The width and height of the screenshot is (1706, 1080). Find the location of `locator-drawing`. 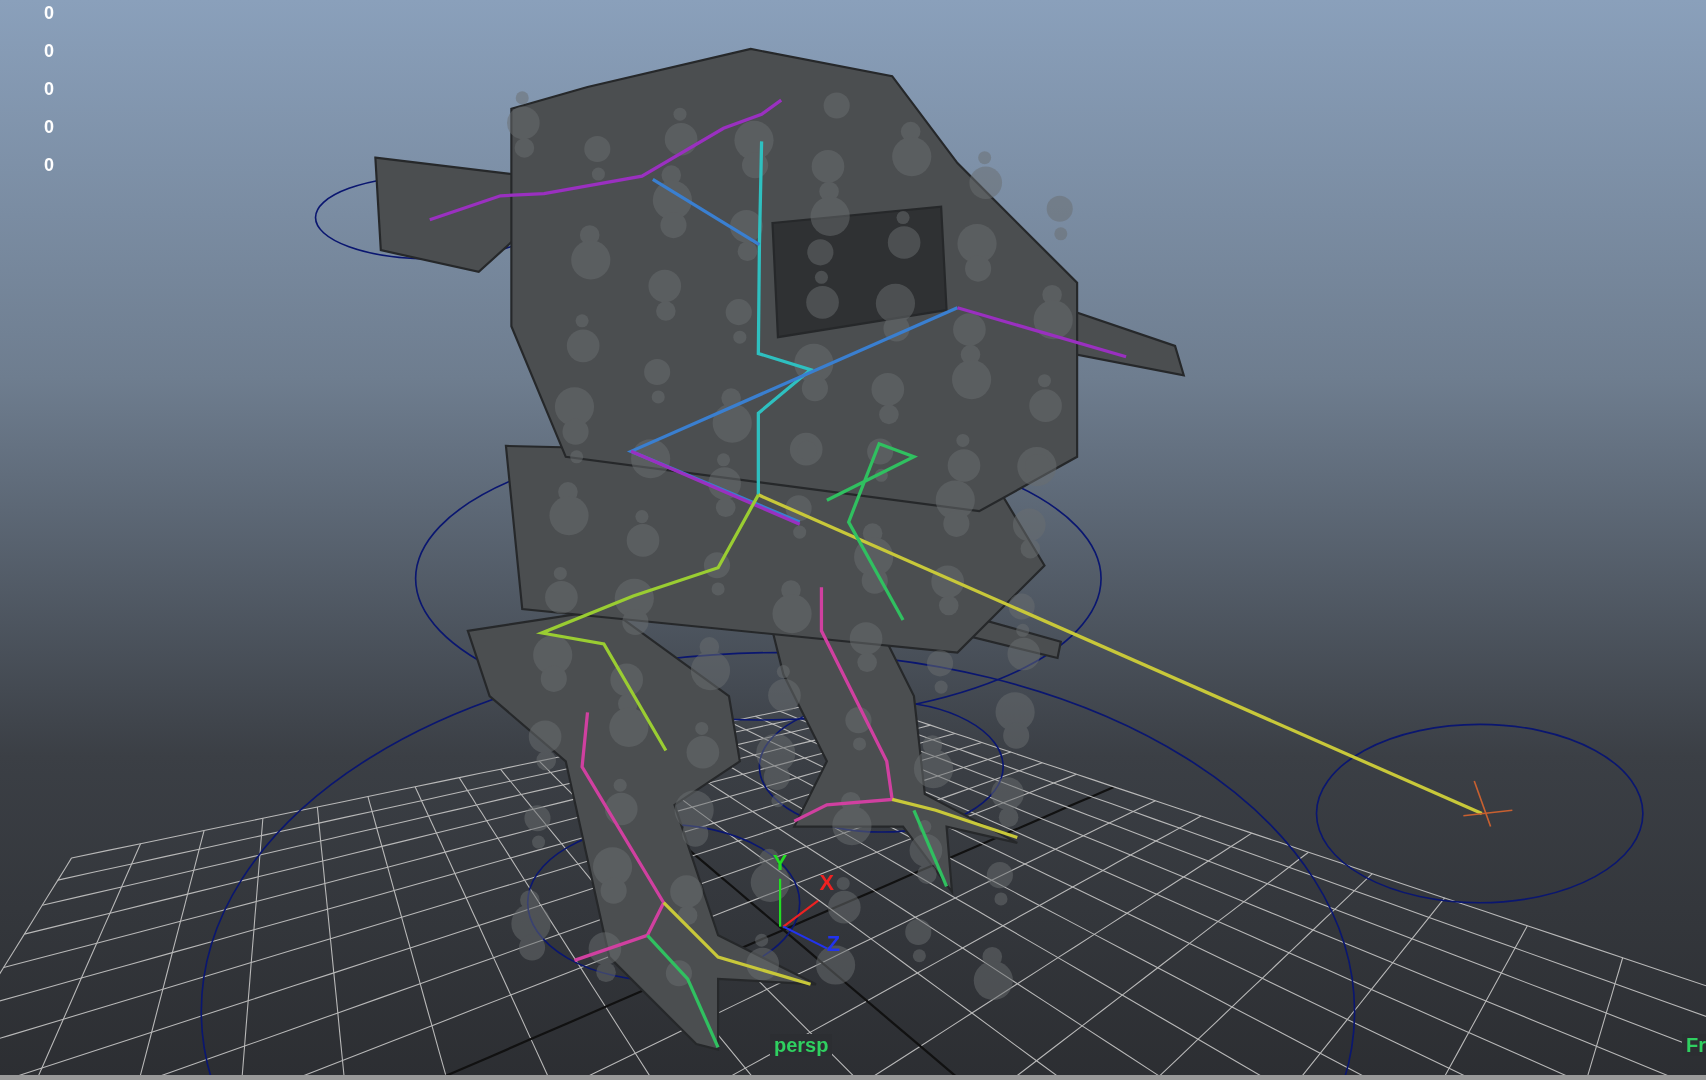

locator-drawing is located at coordinates (1488, 804).